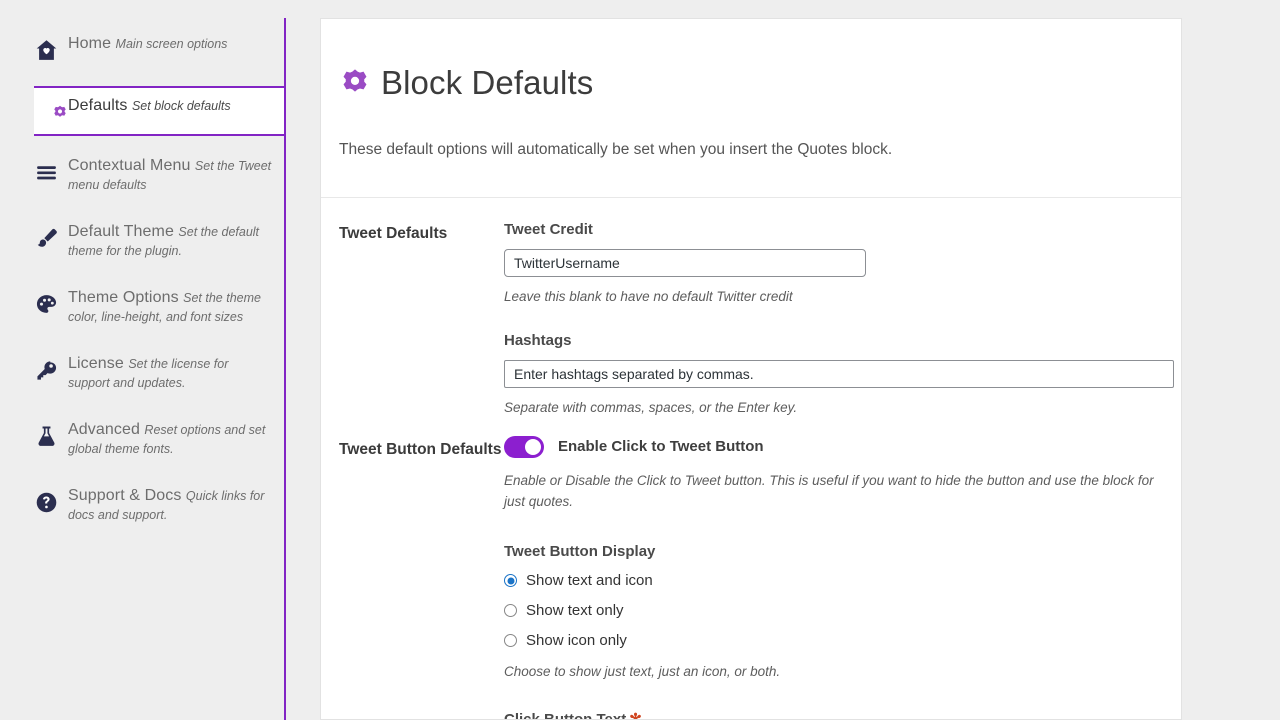 Image resolution: width=1280 pixels, height=720 pixels. I want to click on tweet-credit-input, so click(685, 262).